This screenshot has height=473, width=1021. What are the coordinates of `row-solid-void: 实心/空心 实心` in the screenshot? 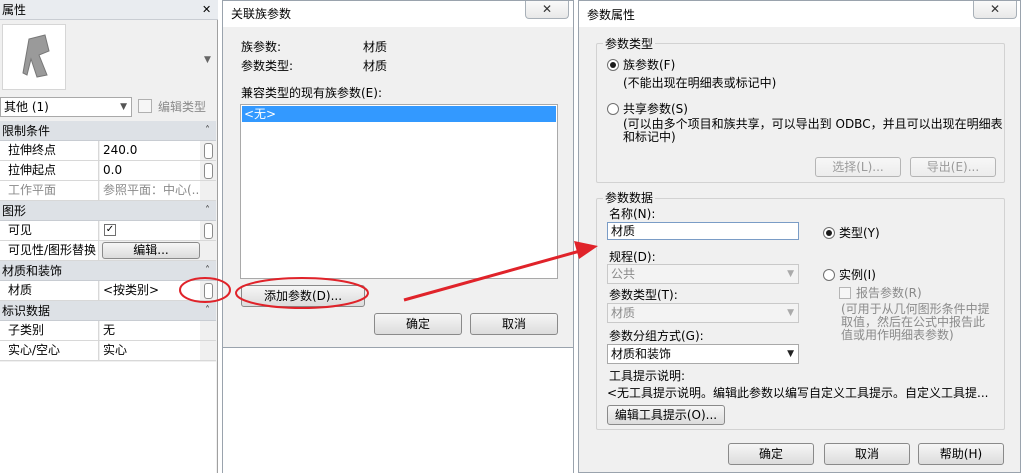 It's located at (108, 351).